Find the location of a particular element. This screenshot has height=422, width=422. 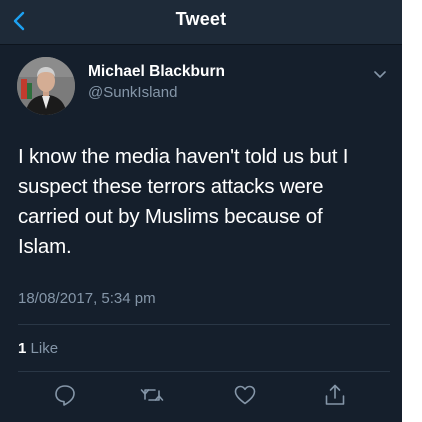

share-button is located at coordinates (335, 395).